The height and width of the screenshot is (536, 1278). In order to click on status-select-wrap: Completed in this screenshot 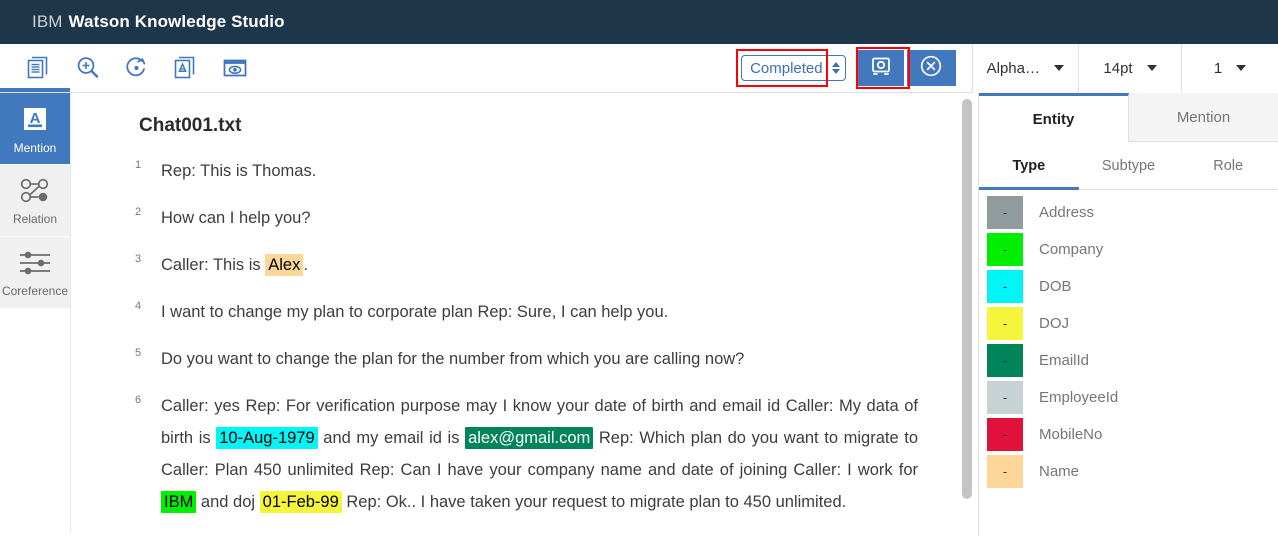, I will do `click(791, 68)`.